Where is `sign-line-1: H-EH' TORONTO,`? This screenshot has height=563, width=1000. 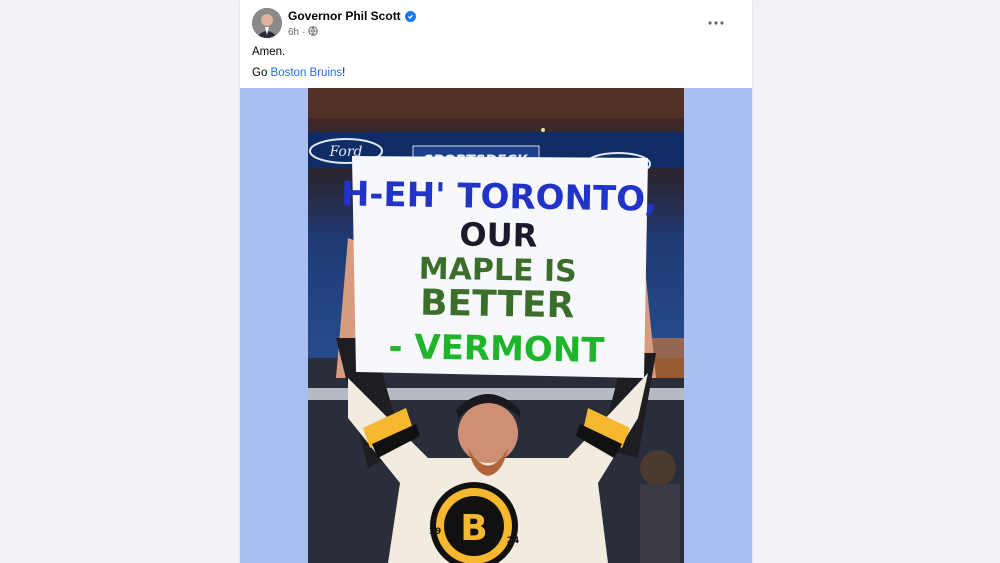
sign-line-1: H-EH' TORONTO, is located at coordinates (499, 197).